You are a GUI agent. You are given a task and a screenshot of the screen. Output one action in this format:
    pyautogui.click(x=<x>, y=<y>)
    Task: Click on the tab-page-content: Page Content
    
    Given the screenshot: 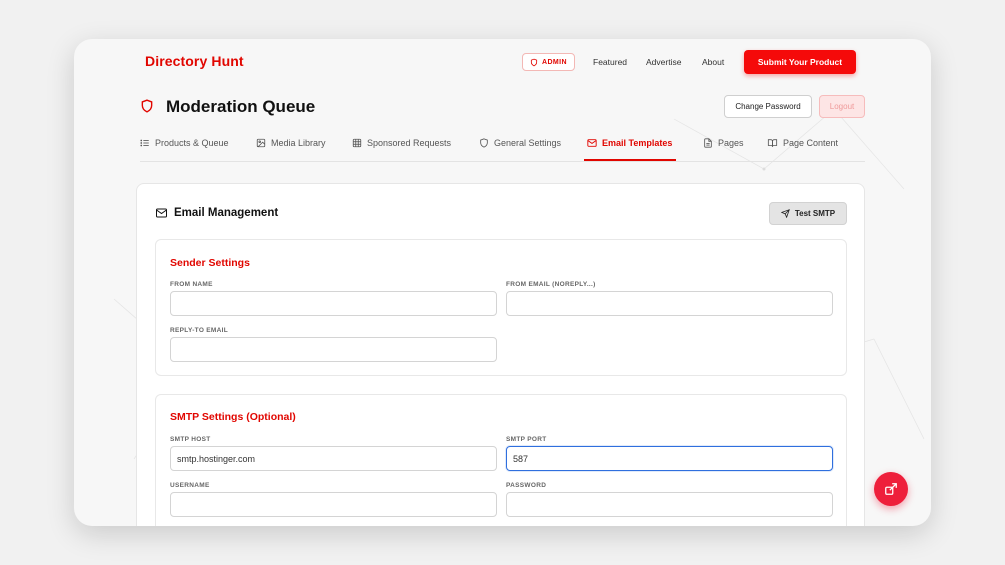 What is the action you would take?
    pyautogui.click(x=802, y=146)
    